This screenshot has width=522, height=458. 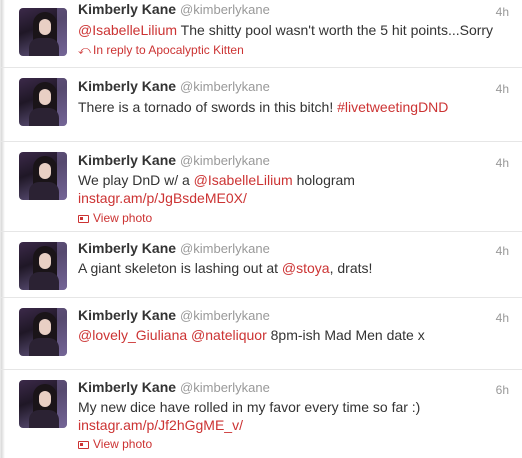 What do you see at coordinates (229, 335) in the screenshot?
I see `mention-link: @nateliquor` at bounding box center [229, 335].